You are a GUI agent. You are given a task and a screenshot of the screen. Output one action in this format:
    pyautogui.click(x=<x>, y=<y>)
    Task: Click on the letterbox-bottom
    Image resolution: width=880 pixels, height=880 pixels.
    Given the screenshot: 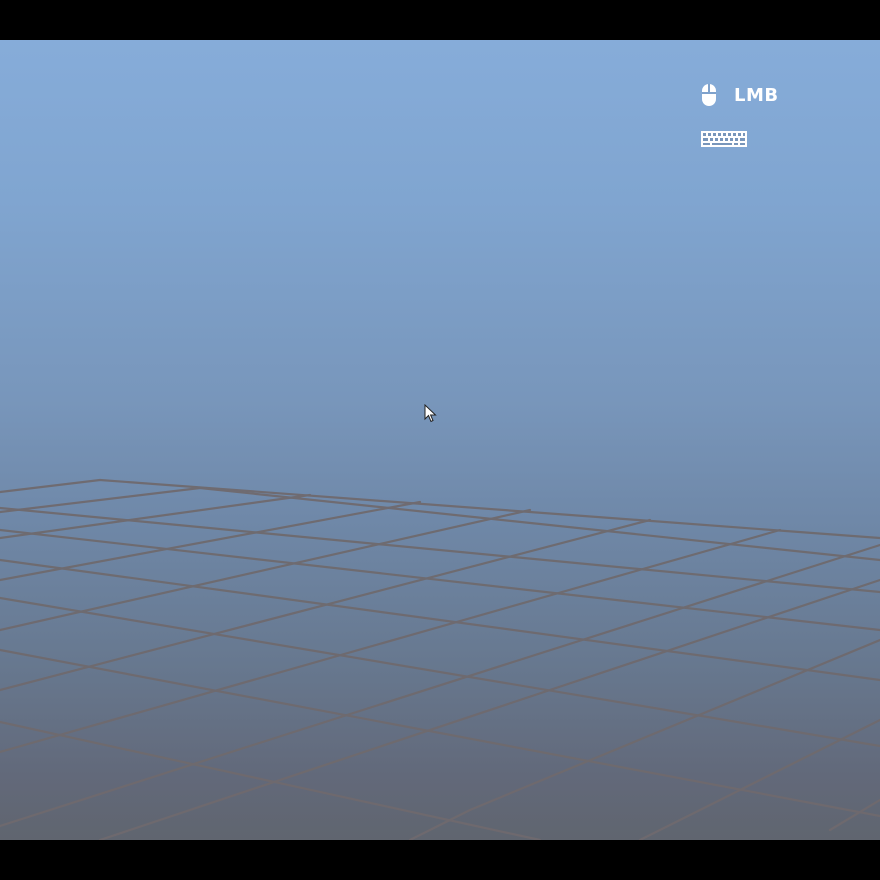 What is the action you would take?
    pyautogui.click(x=440, y=860)
    